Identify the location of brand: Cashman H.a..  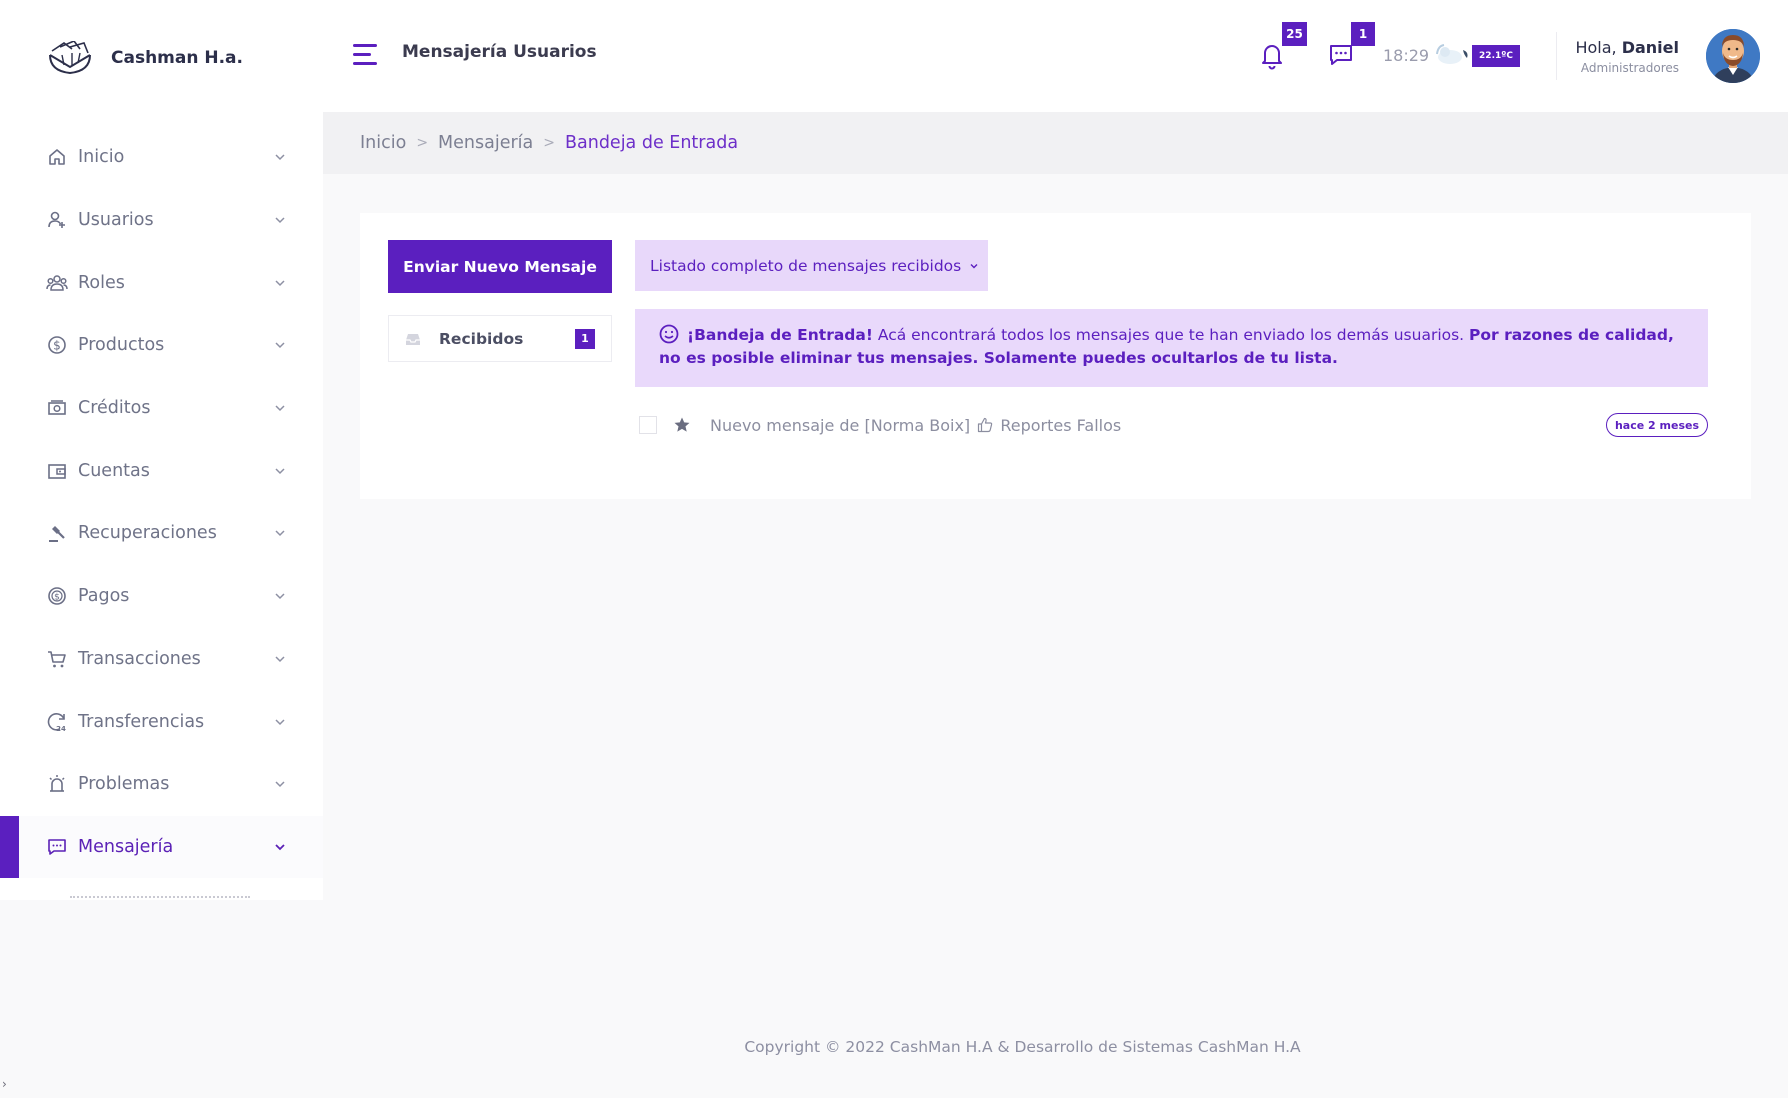
(144, 58).